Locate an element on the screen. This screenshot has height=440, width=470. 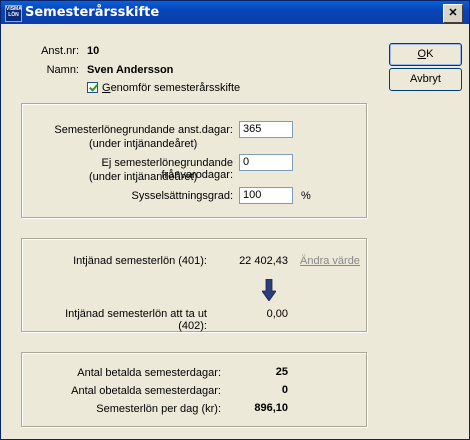
andra-varde-link: Ändra värde is located at coordinates (330, 261).